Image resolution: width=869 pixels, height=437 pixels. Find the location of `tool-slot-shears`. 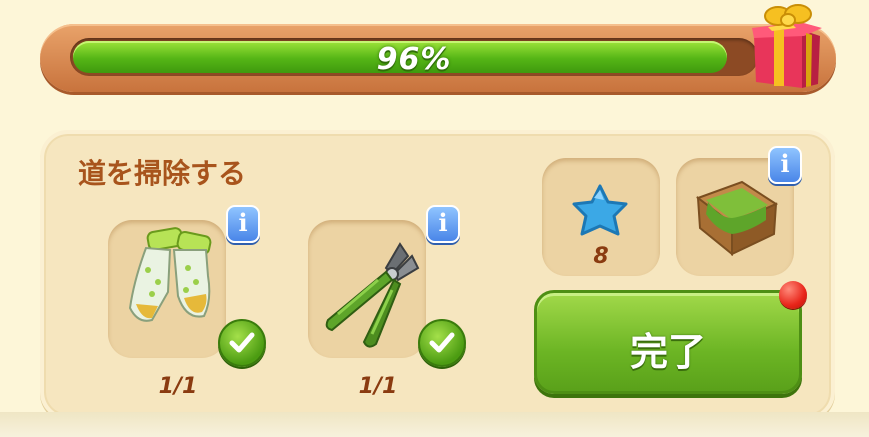

tool-slot-shears is located at coordinates (367, 289).